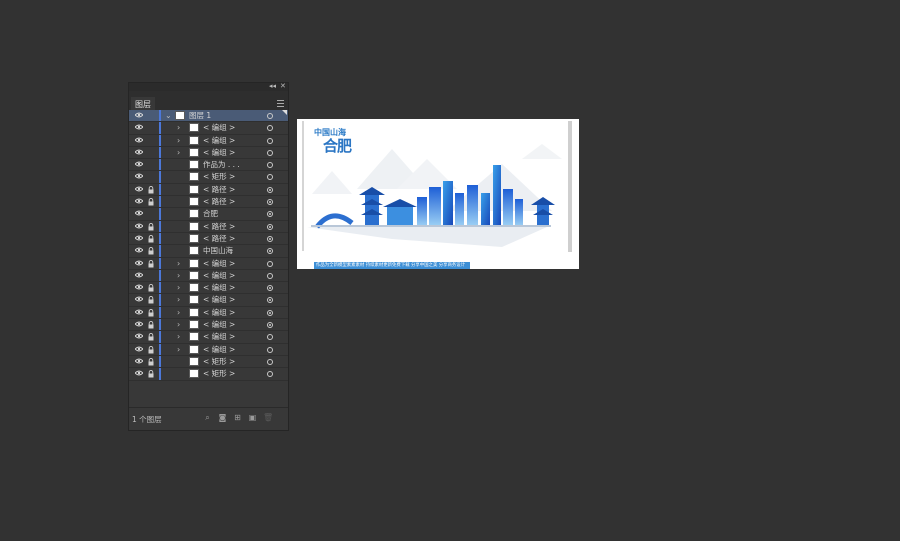 Image resolution: width=900 pixels, height=541 pixels. What do you see at coordinates (208, 86) in the screenshot?
I see `panel-title-bar: ◂◂ ✕` at bounding box center [208, 86].